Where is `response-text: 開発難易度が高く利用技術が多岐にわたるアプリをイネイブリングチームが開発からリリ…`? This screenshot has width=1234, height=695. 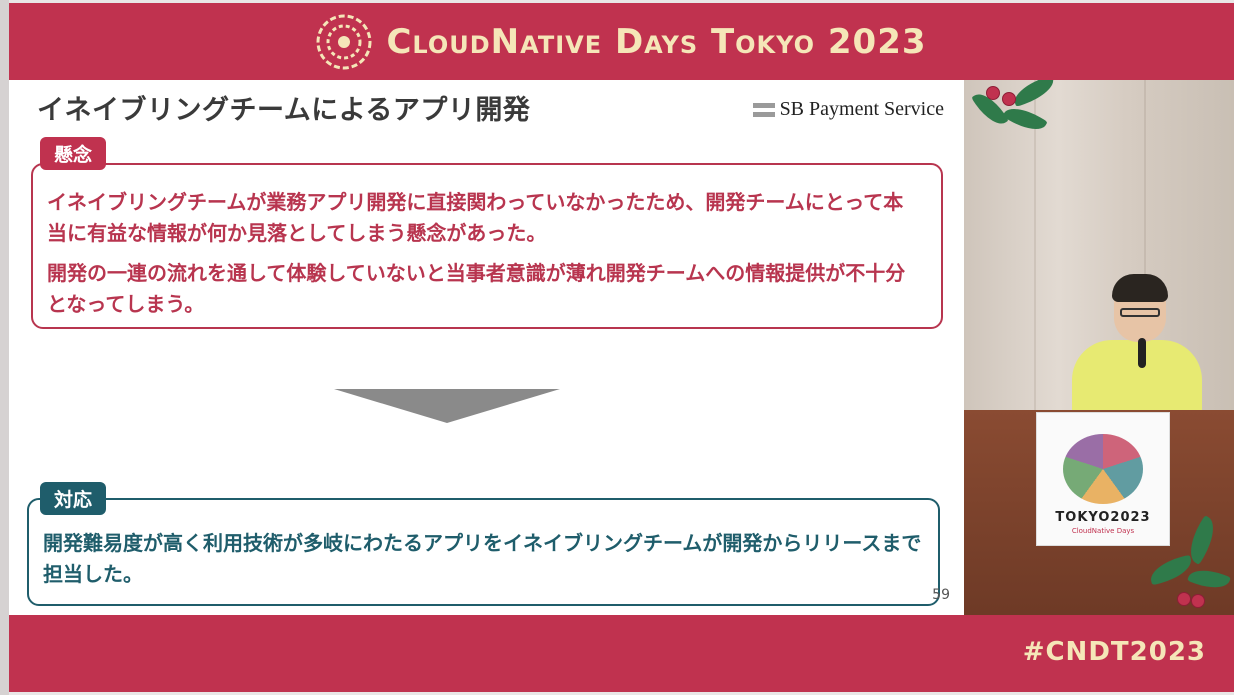 response-text: 開発難易度が高く利用技術が多岐にわたるアプリをイネイブリングチームが開発からリリ… is located at coordinates (482, 558).